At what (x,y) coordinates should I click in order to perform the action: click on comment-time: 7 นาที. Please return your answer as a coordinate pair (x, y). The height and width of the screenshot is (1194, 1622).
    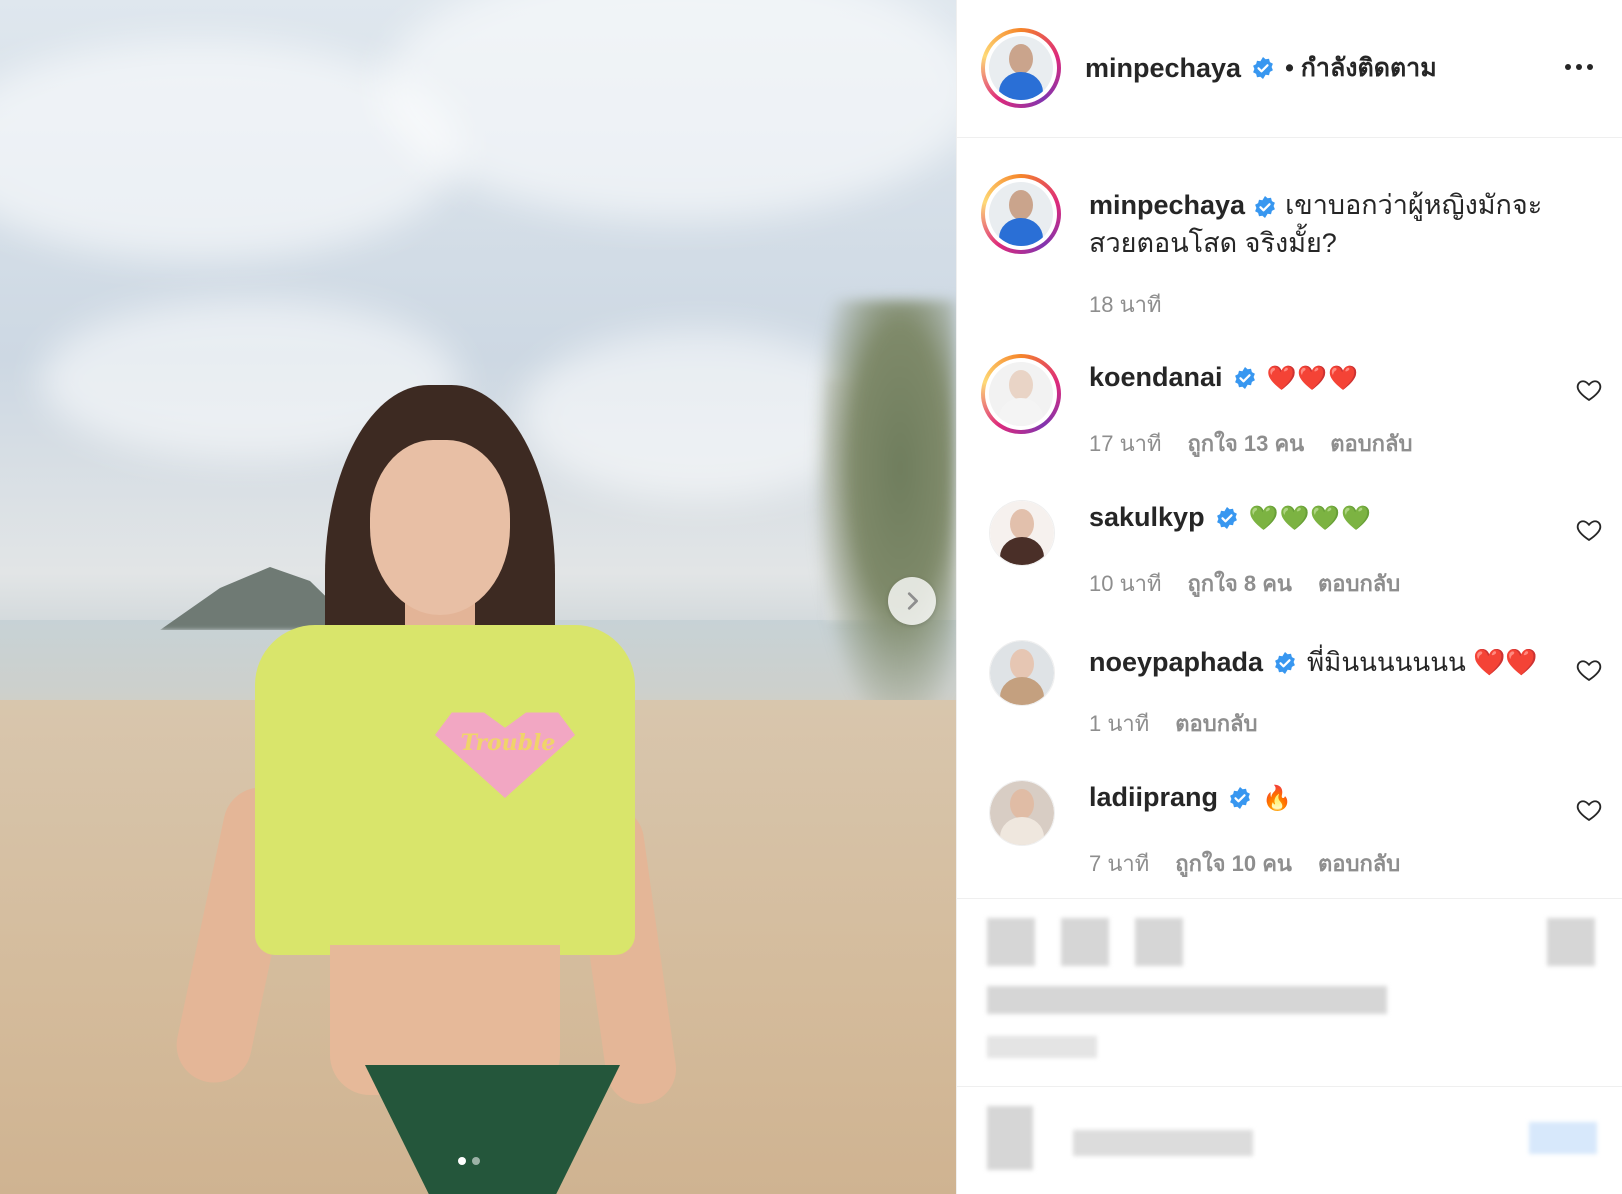
    Looking at the image, I should click on (1119, 863).